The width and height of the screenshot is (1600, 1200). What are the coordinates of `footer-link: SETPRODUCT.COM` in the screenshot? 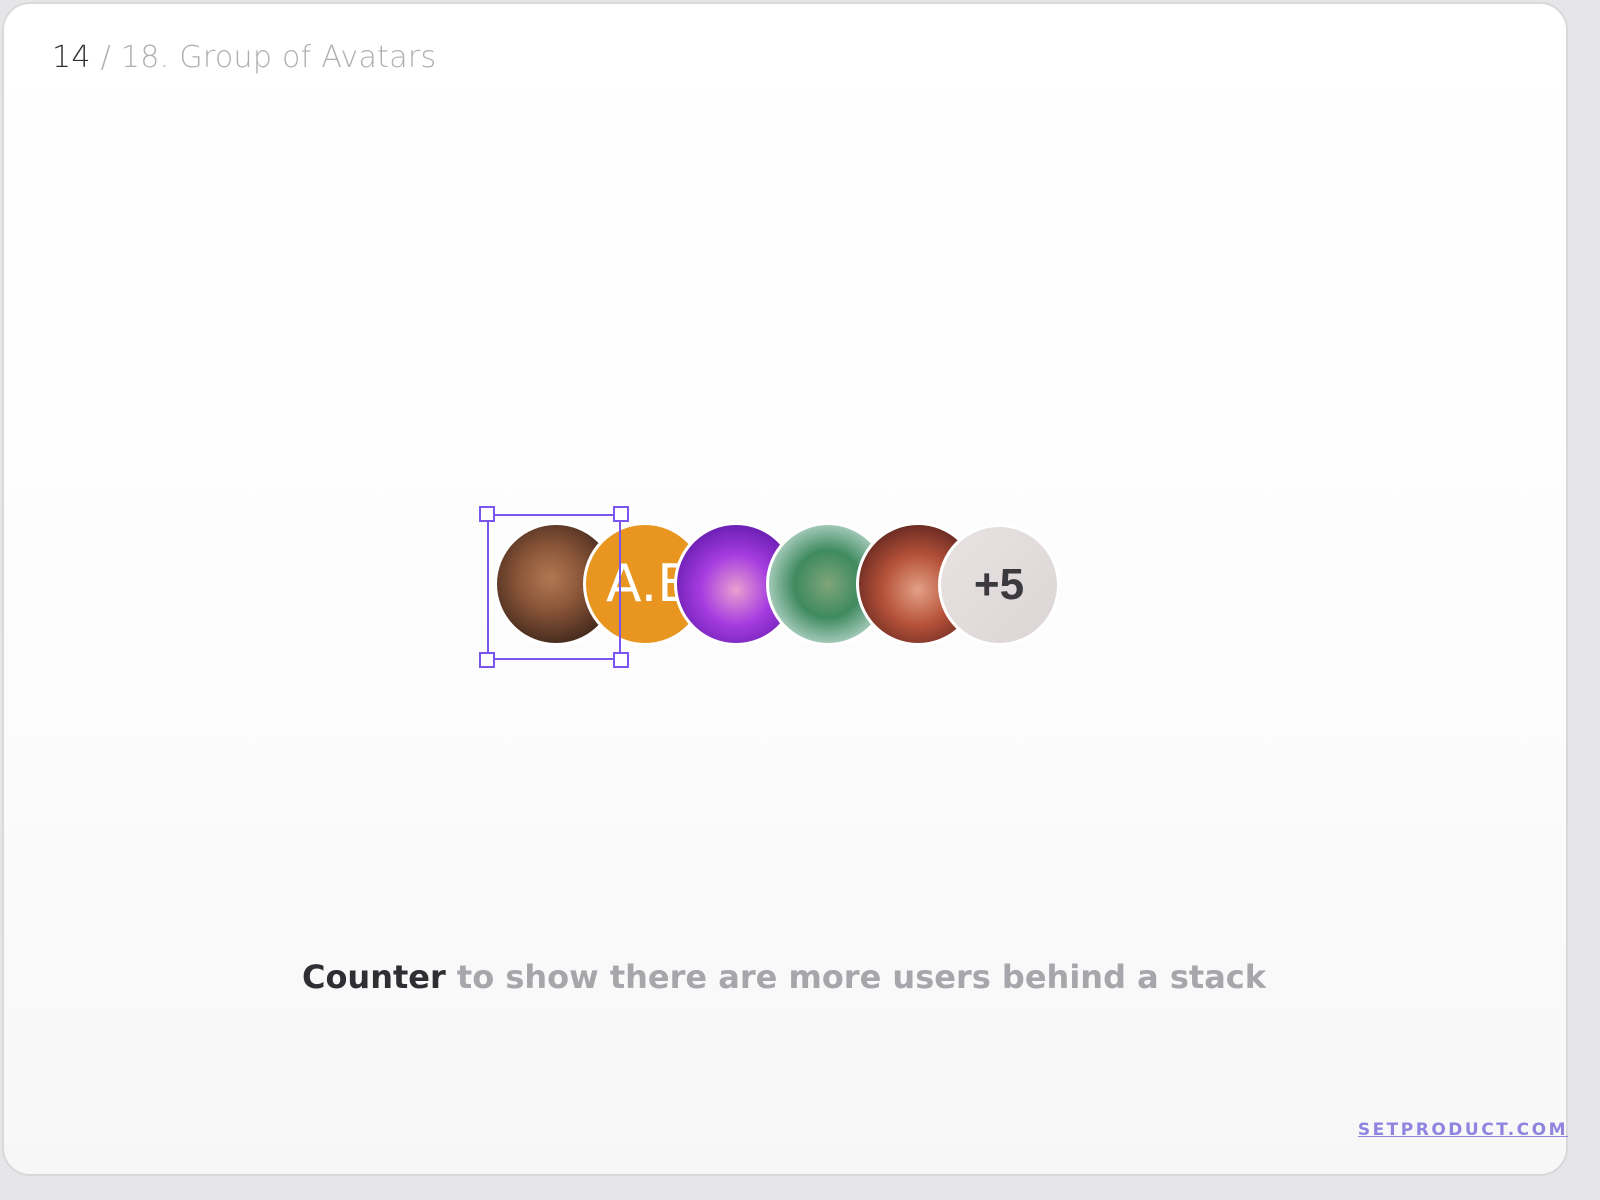 It's located at (1463, 1130).